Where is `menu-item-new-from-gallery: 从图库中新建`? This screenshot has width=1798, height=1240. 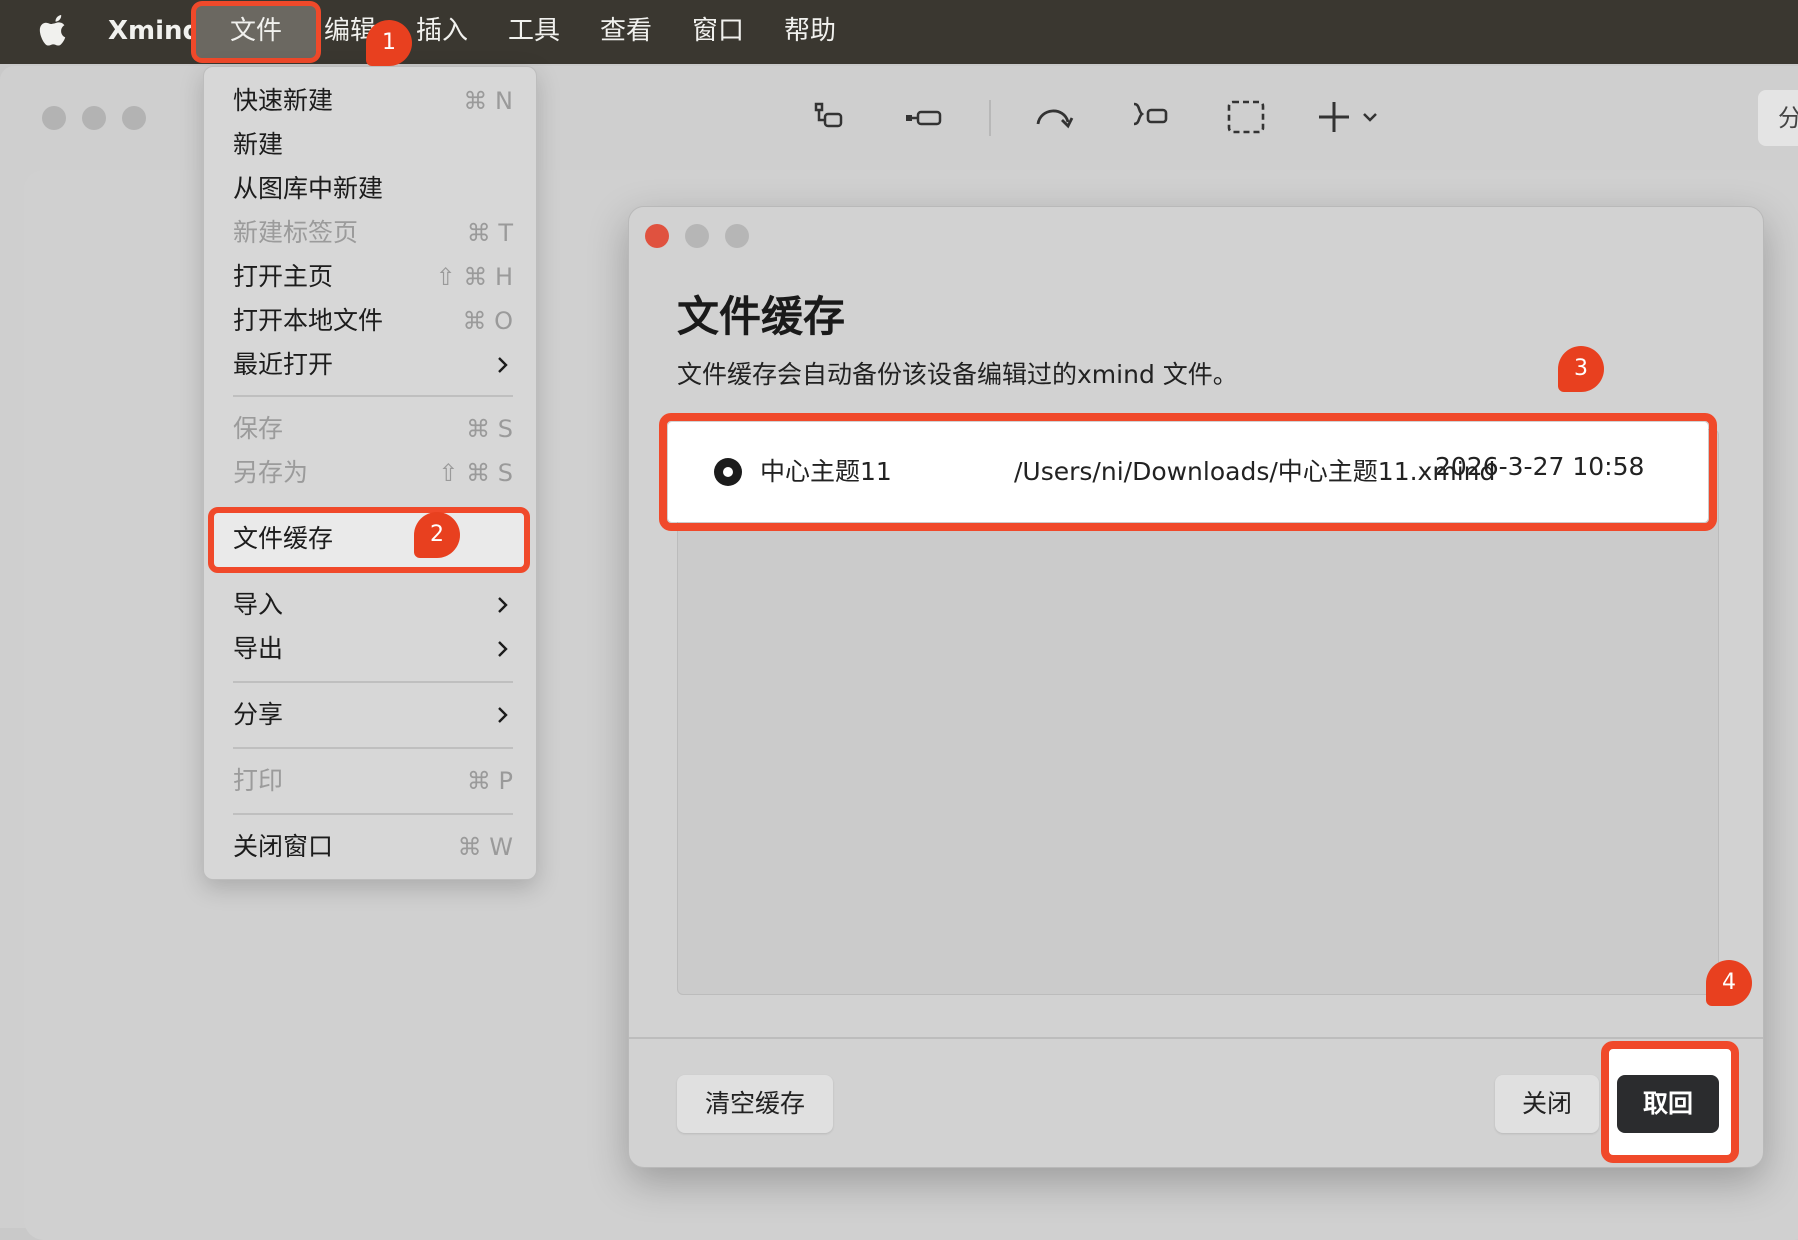
menu-item-new-from-gallery: 从图库中新建 is located at coordinates (373, 189).